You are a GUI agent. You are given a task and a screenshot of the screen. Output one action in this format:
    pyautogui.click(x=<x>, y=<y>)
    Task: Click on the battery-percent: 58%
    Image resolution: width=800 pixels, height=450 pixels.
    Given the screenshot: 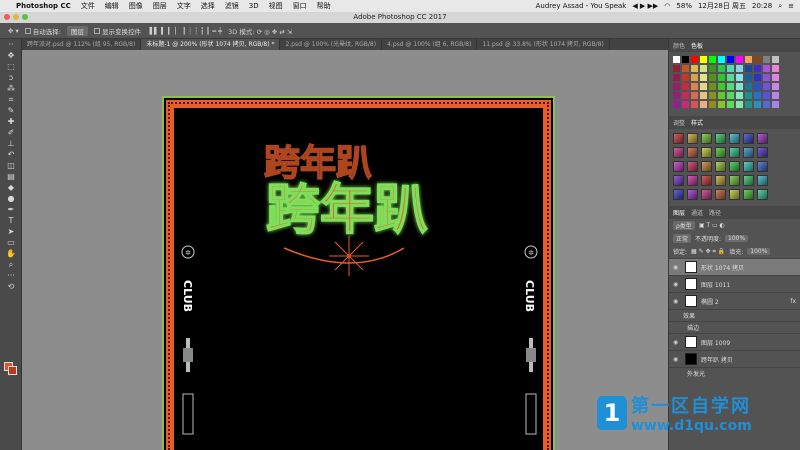 What is the action you would take?
    pyautogui.click(x=684, y=6)
    